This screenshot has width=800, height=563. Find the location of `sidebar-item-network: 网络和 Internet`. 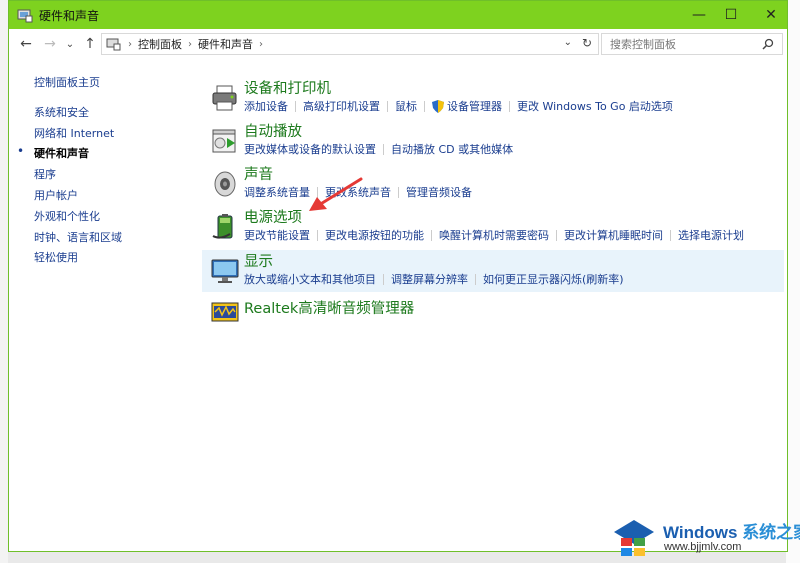

sidebar-item-network: 网络和 Internet is located at coordinates (114, 134).